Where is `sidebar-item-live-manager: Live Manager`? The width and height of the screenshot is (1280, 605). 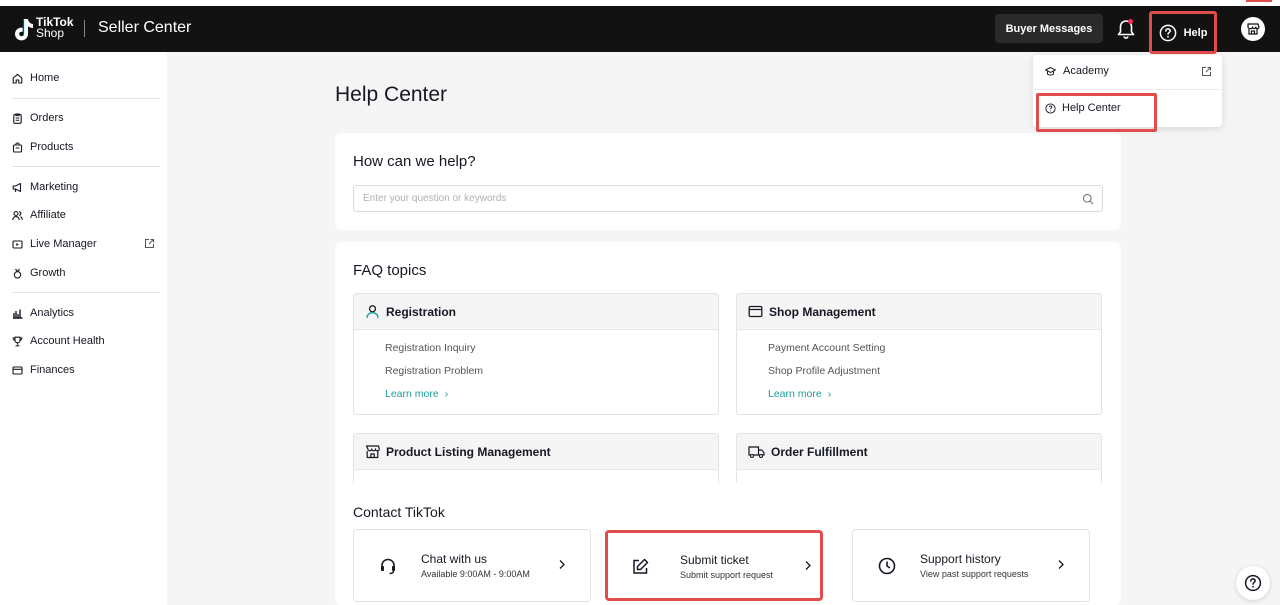 sidebar-item-live-manager: Live Manager is located at coordinates (85, 244).